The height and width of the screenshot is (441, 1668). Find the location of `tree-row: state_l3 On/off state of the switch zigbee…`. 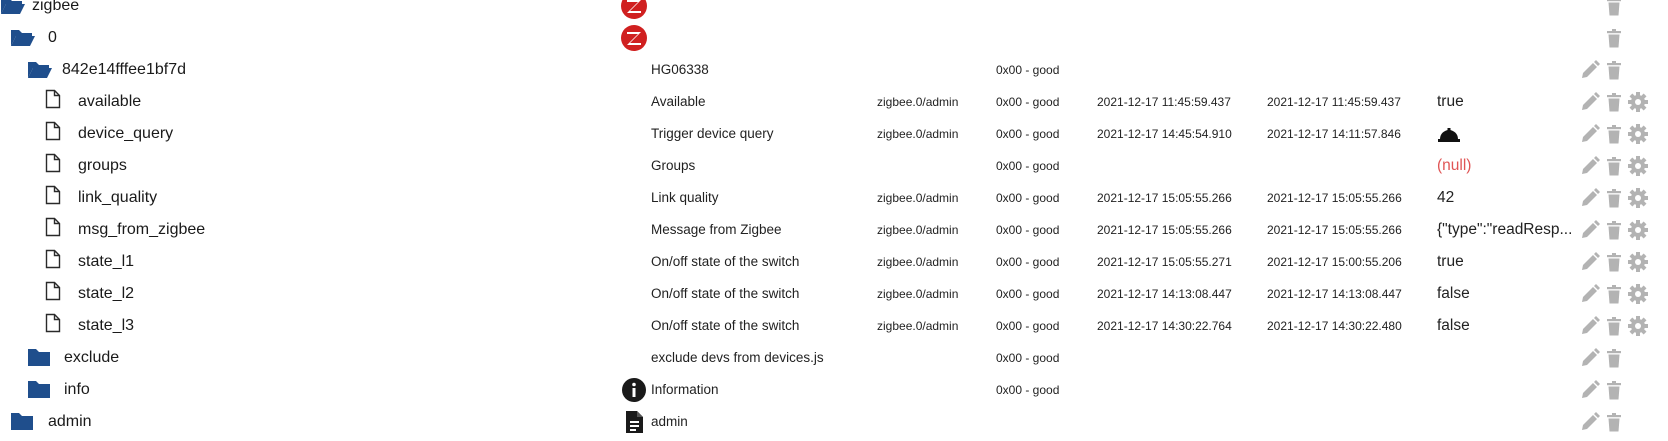

tree-row: state_l3 On/off state of the switch zigbee… is located at coordinates (834, 326).